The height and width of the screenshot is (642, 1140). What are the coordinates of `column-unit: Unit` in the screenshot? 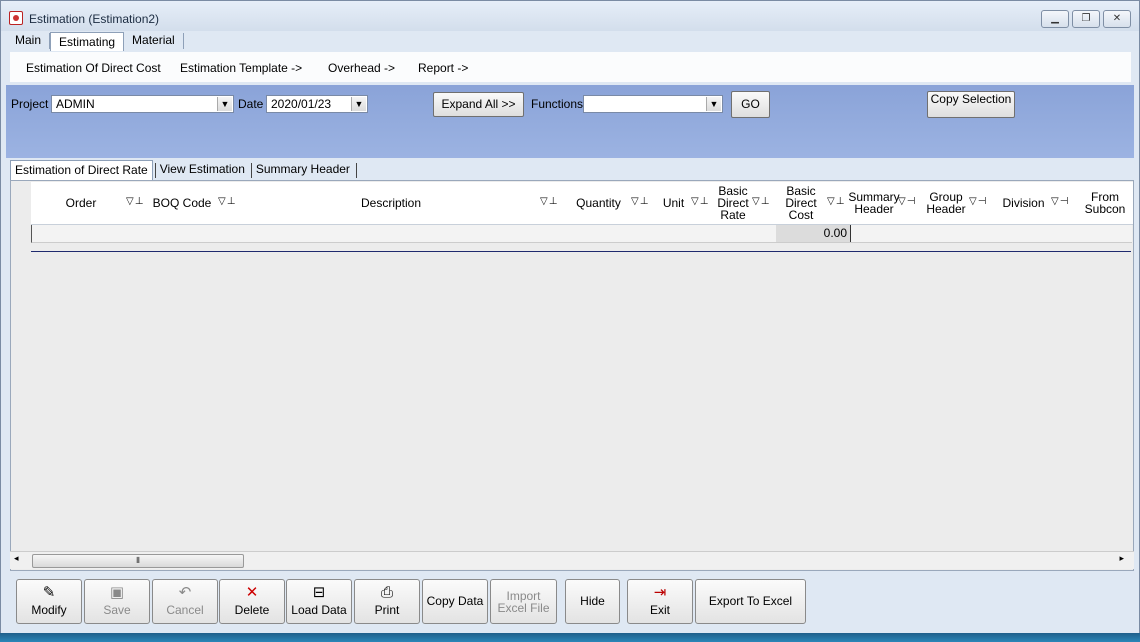 It's located at (673, 203).